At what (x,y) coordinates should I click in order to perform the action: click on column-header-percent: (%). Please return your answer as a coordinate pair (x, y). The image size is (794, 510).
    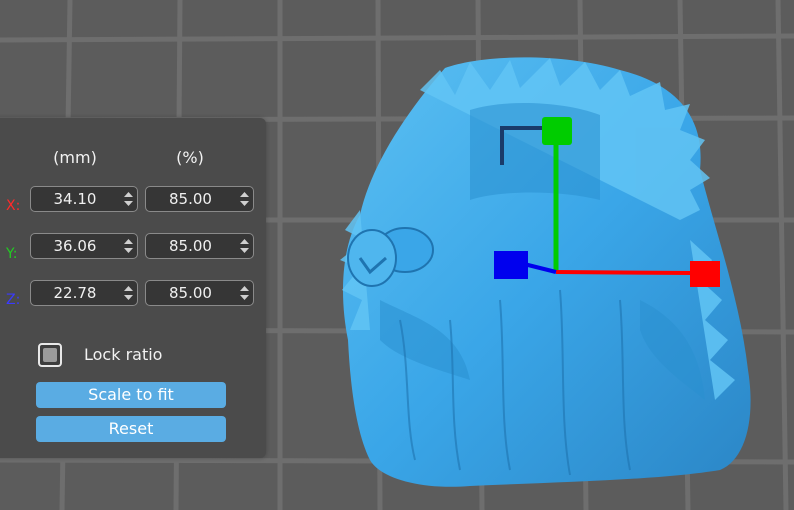
    Looking at the image, I should click on (190, 157).